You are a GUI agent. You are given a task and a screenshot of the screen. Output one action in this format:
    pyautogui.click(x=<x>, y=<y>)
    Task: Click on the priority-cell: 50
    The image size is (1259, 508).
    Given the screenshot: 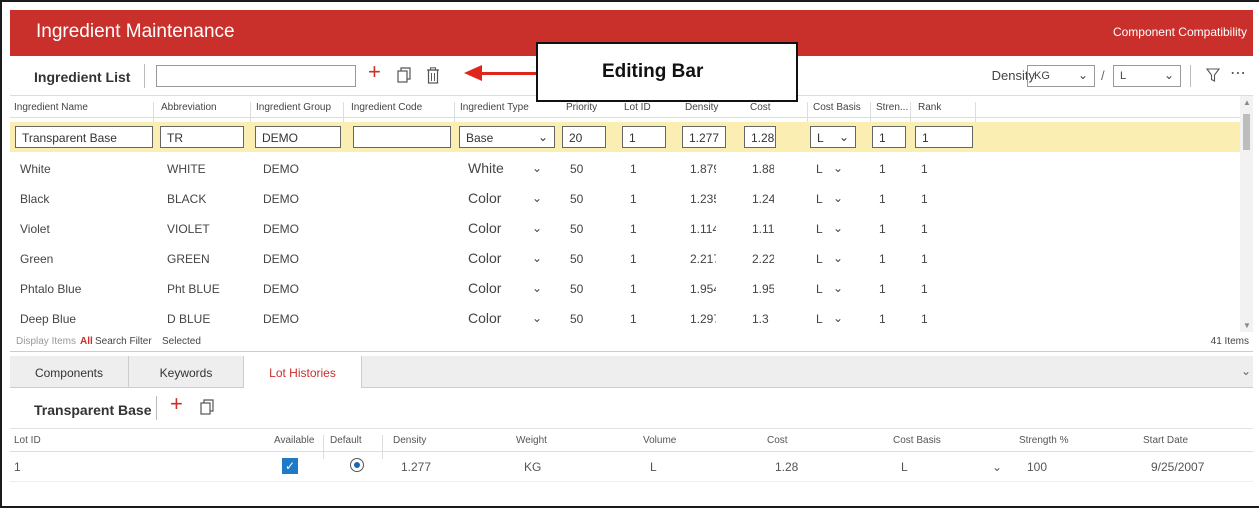 What is the action you would take?
    pyautogui.click(x=577, y=319)
    